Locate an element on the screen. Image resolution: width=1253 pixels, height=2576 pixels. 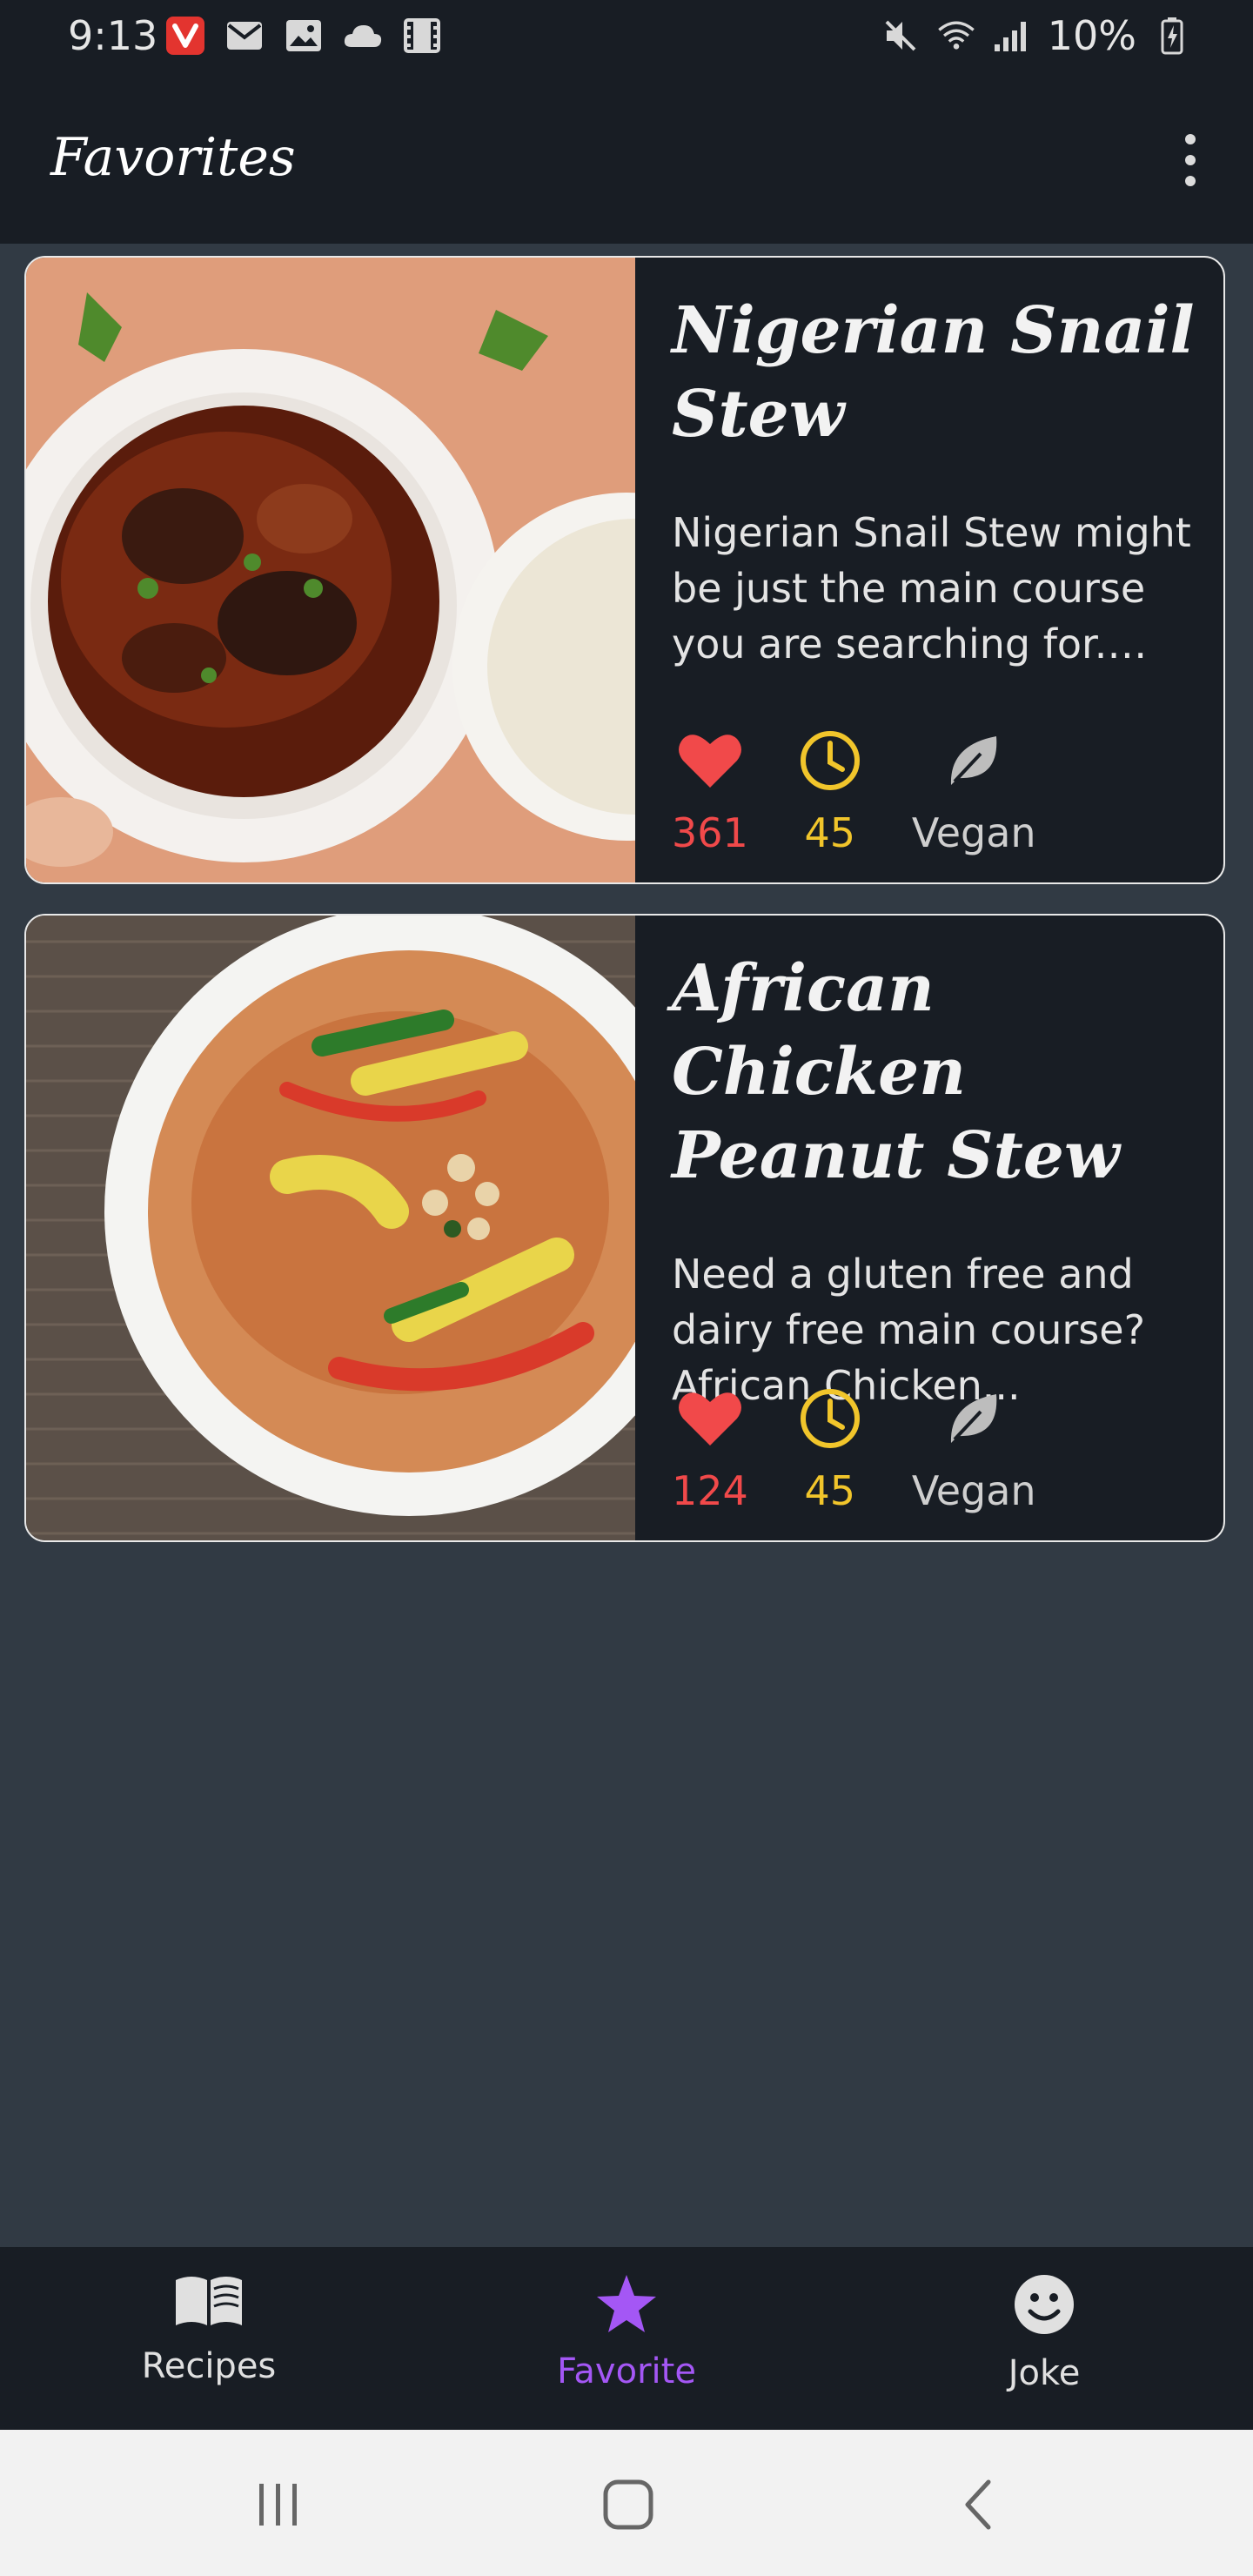
system-navigation-bar is located at coordinates (626, 2503).